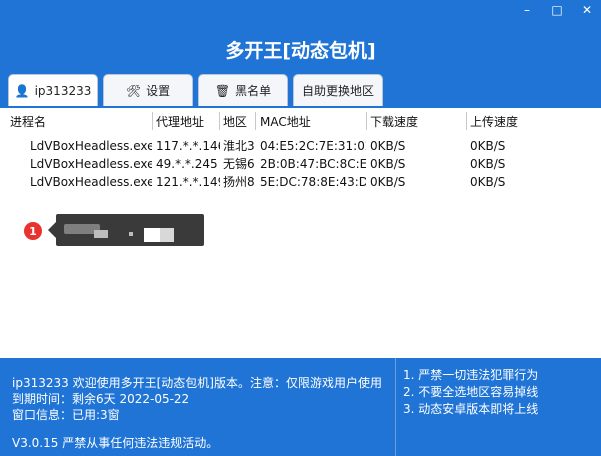 The image size is (601, 456). I want to click on maximize-button: □, so click(557, 10).